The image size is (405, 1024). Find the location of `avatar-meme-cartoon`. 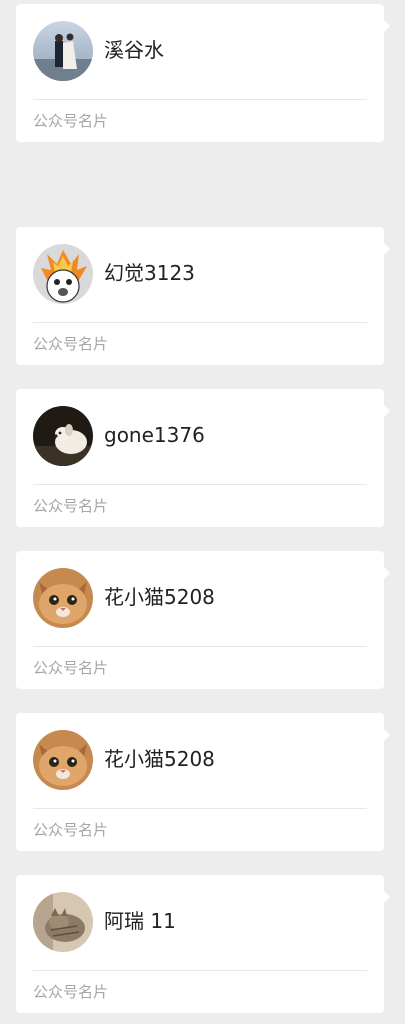

avatar-meme-cartoon is located at coordinates (63, 274).